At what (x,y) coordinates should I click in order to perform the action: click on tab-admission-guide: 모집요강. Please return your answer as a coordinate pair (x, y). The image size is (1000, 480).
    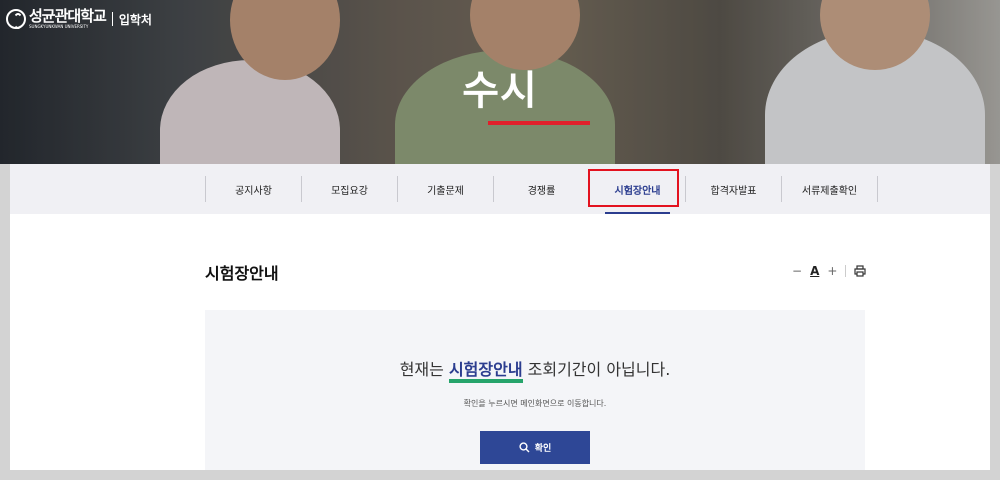
    Looking at the image, I should click on (349, 189).